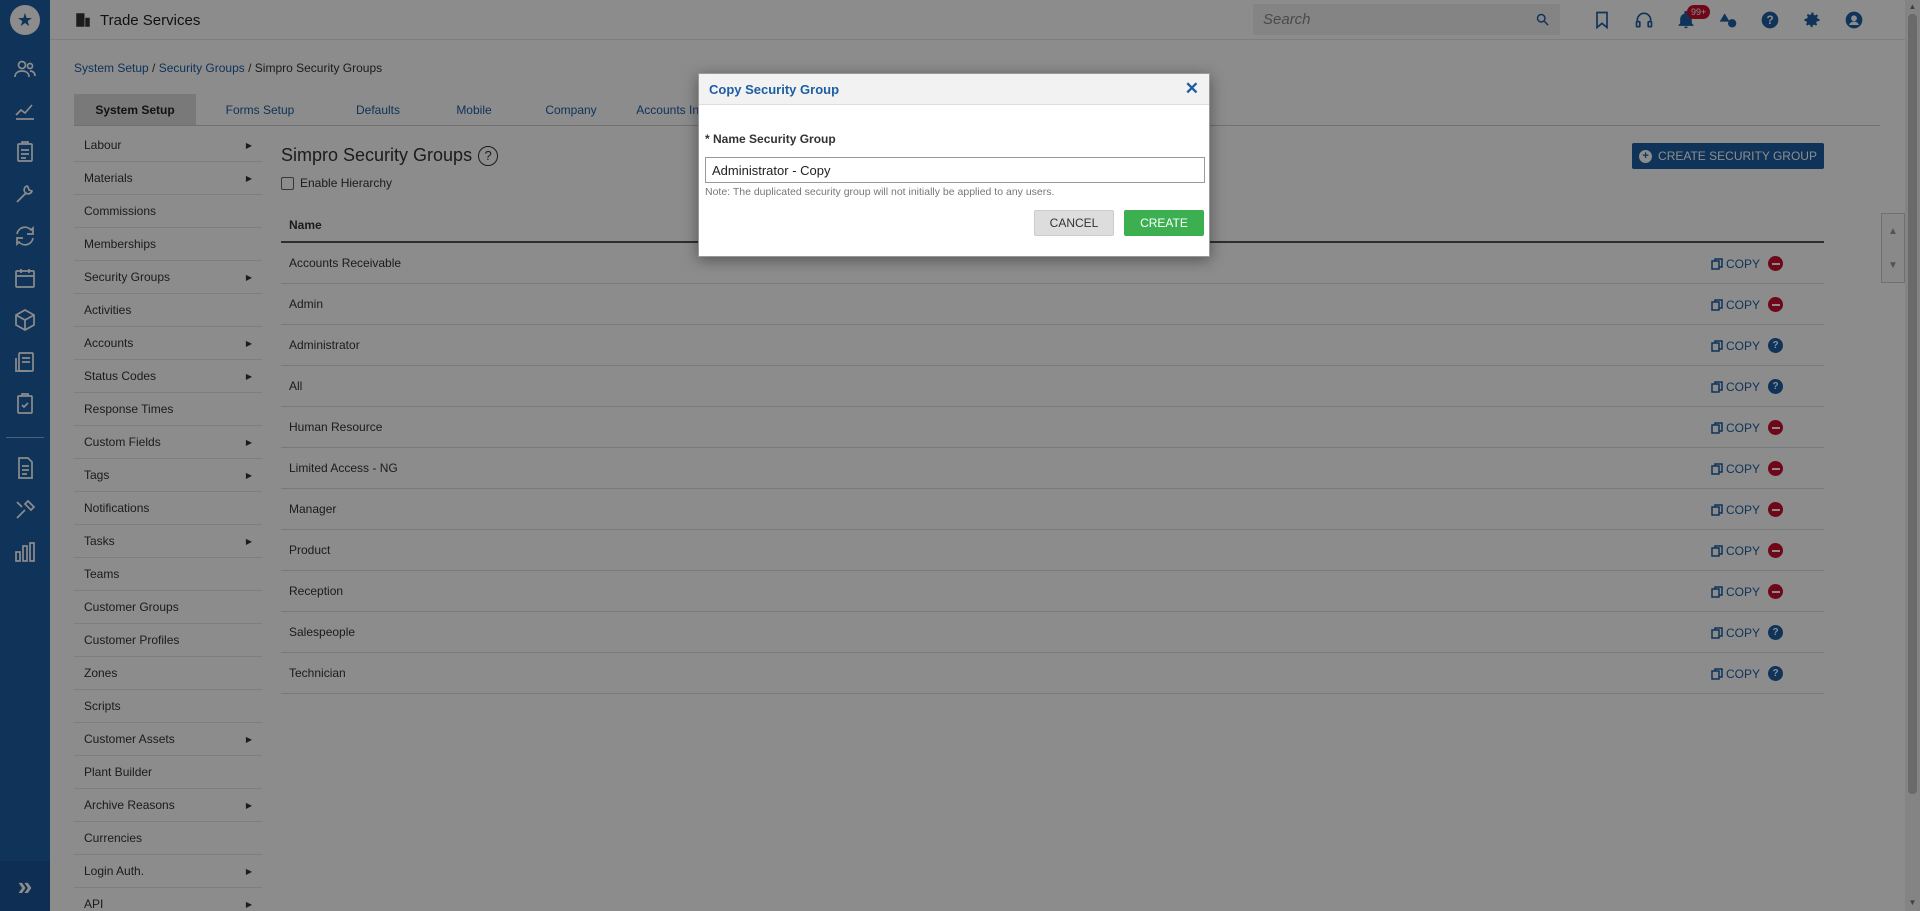 The width and height of the screenshot is (1920, 911). What do you see at coordinates (1164, 223) in the screenshot?
I see `create-button: CREATE` at bounding box center [1164, 223].